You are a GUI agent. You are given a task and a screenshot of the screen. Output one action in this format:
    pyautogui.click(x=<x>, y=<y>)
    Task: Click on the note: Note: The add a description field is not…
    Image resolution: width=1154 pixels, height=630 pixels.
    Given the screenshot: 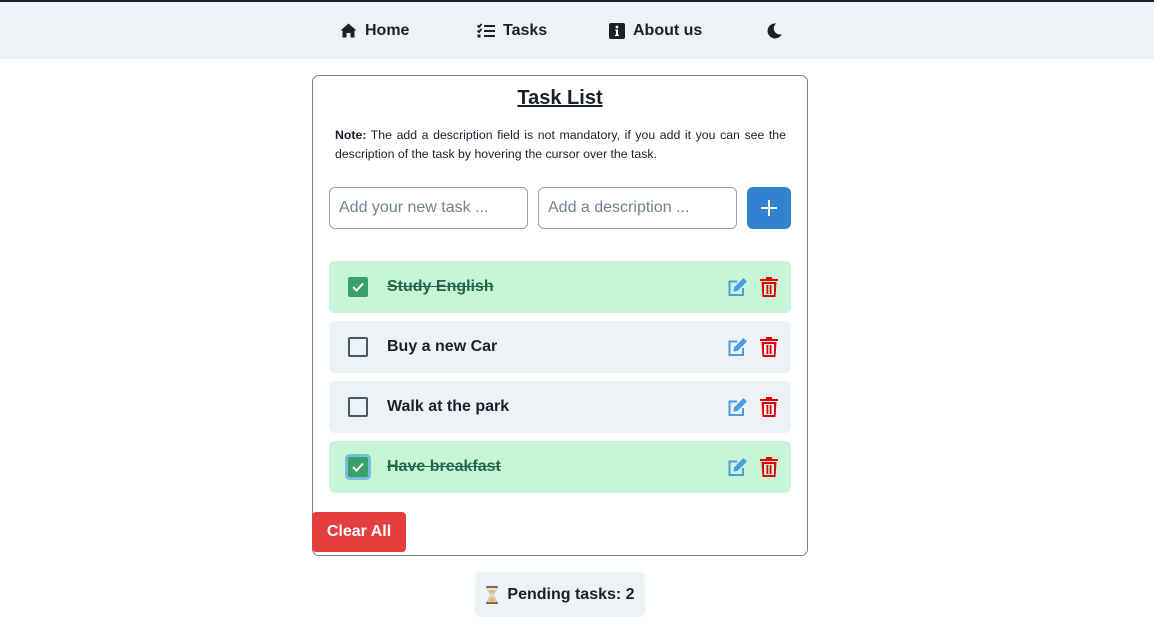 What is the action you would take?
    pyautogui.click(x=560, y=145)
    